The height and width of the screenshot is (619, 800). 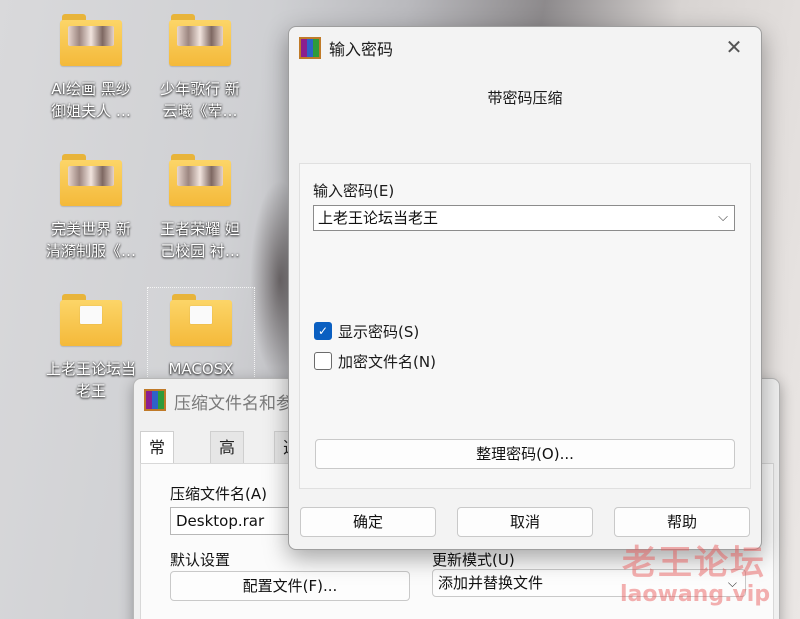 I want to click on password-dialog-title: 输入密码, so click(x=361, y=49).